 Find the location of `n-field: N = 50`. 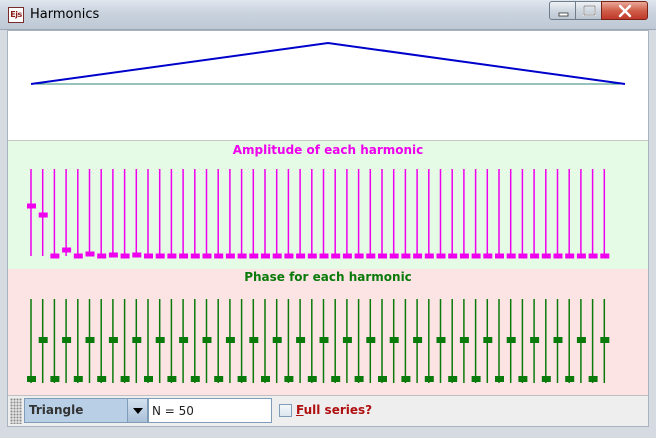

n-field: N = 50 is located at coordinates (210, 410).